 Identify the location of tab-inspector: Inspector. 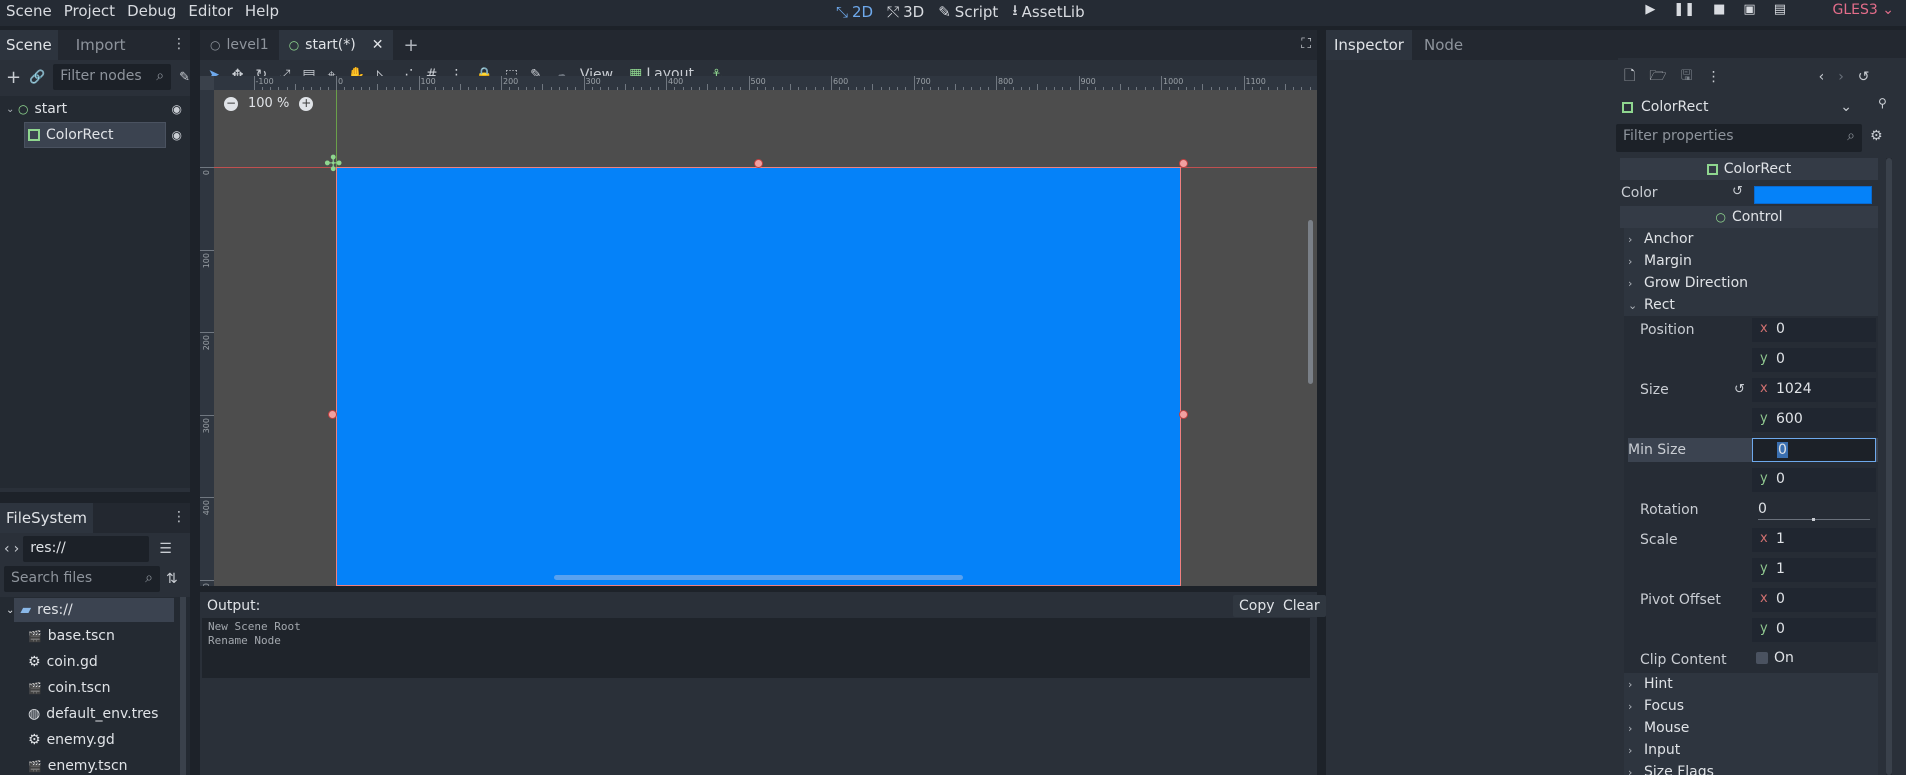
(1369, 45).